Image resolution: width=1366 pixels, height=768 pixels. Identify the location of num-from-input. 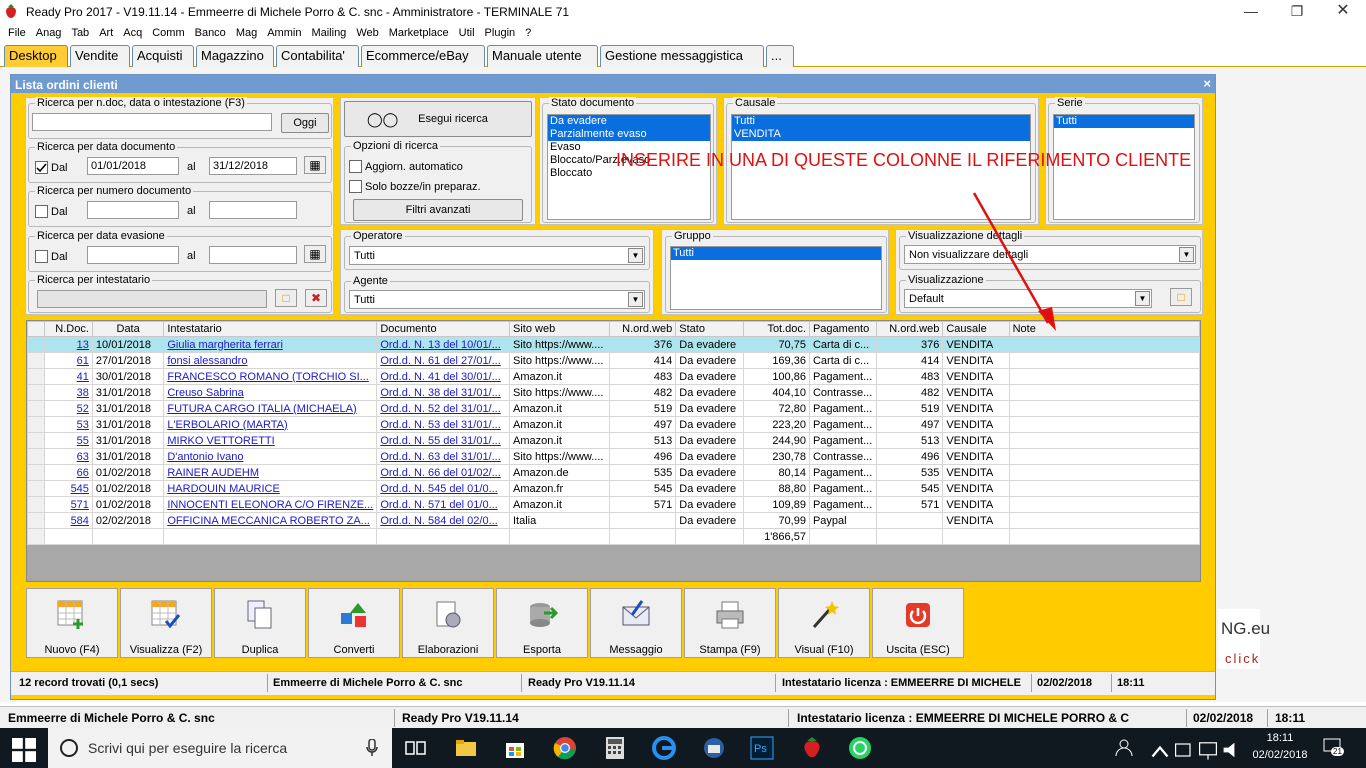
(133, 210).